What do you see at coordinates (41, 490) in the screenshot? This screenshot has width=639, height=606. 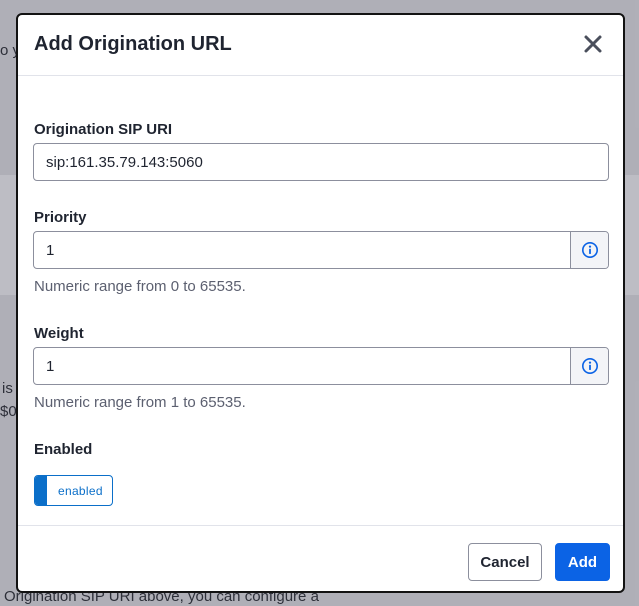 I see `toggle-indicator` at bounding box center [41, 490].